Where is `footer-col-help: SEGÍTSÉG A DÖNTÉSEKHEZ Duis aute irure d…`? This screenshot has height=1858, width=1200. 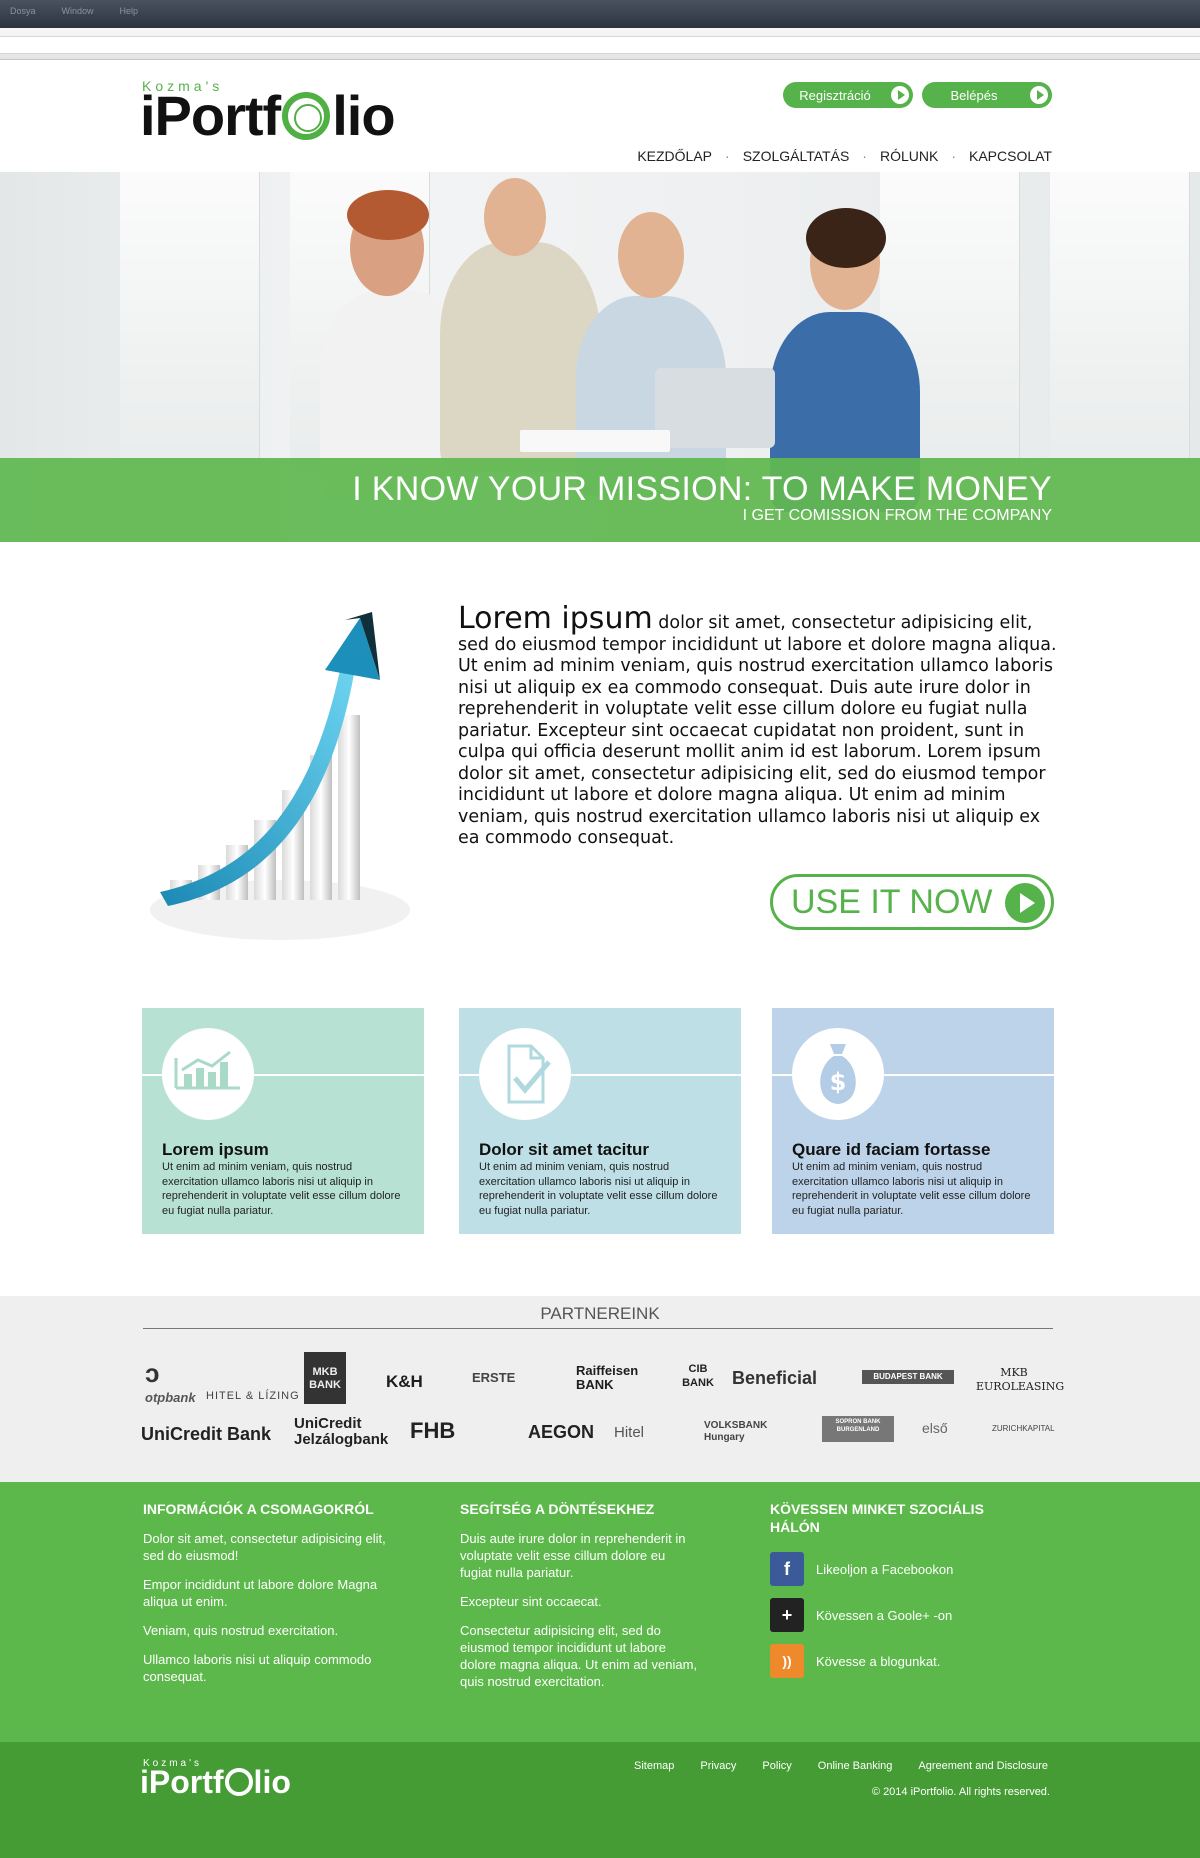 footer-col-help: SEGÍTSÉG A DÖNTÉSEKHEZ Duis aute irure d… is located at coordinates (580, 1595).